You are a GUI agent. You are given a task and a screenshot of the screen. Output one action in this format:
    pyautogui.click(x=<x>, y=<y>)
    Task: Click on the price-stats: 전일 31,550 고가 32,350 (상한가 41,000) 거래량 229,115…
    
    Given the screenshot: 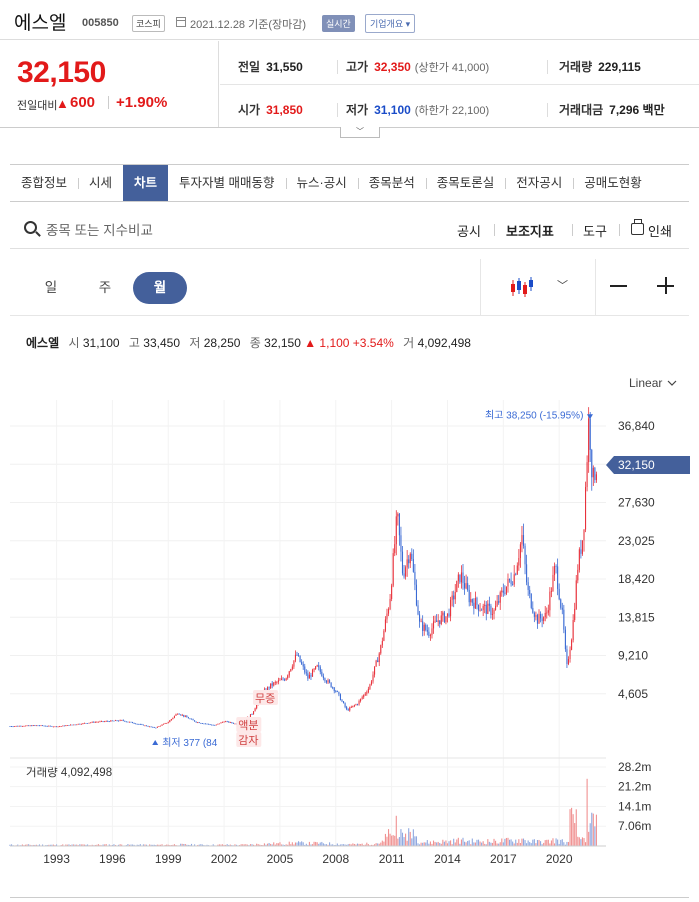 What is the action you would take?
    pyautogui.click(x=459, y=84)
    